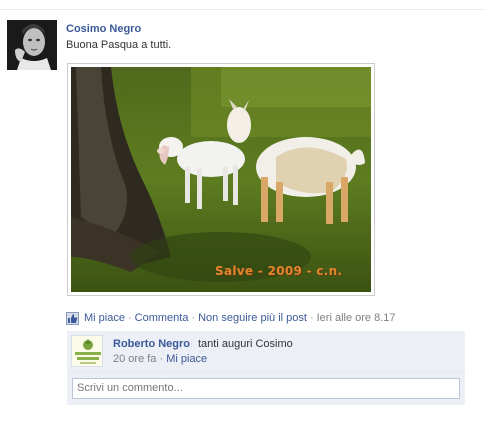 The width and height of the screenshot is (485, 421). What do you see at coordinates (119, 45) in the screenshot?
I see `post-message: Buona Pasqua a tutti.` at bounding box center [119, 45].